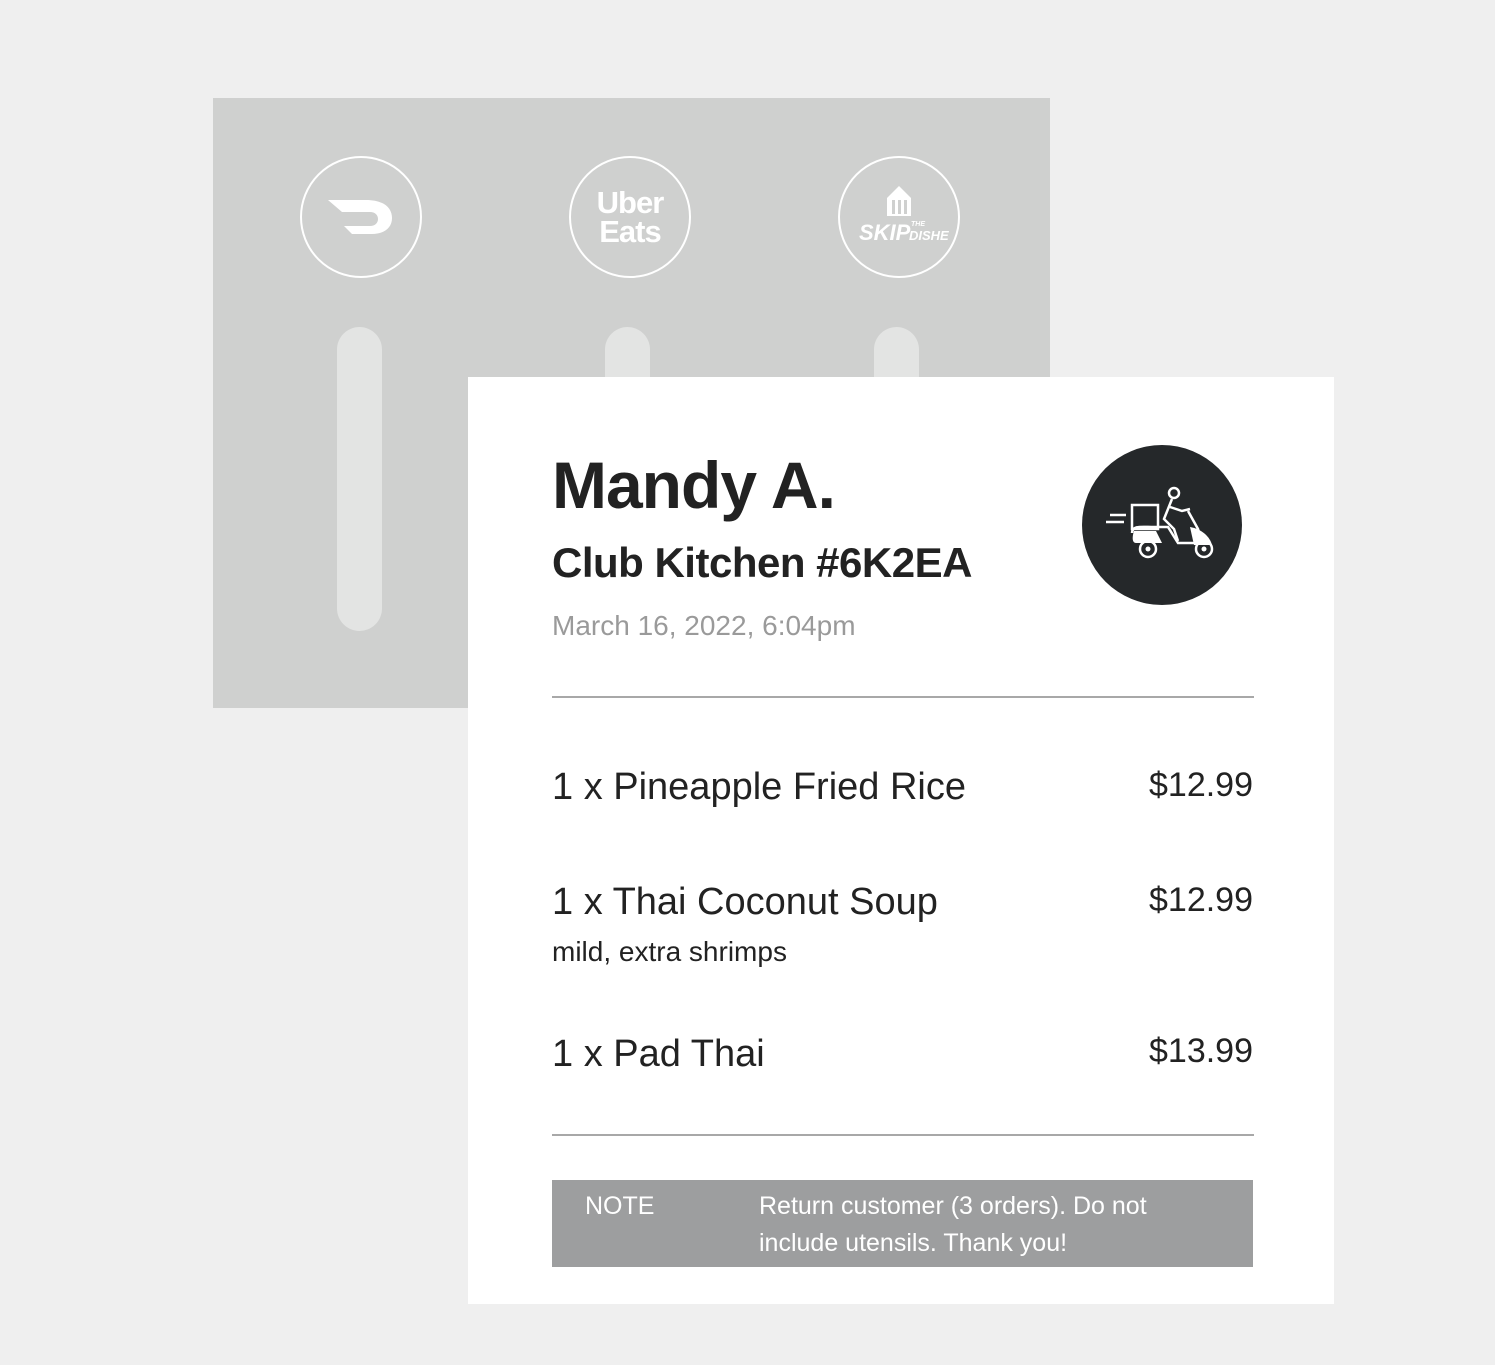 The width and height of the screenshot is (1495, 1365). What do you see at coordinates (359, 479) in the screenshot?
I see `doordash-track` at bounding box center [359, 479].